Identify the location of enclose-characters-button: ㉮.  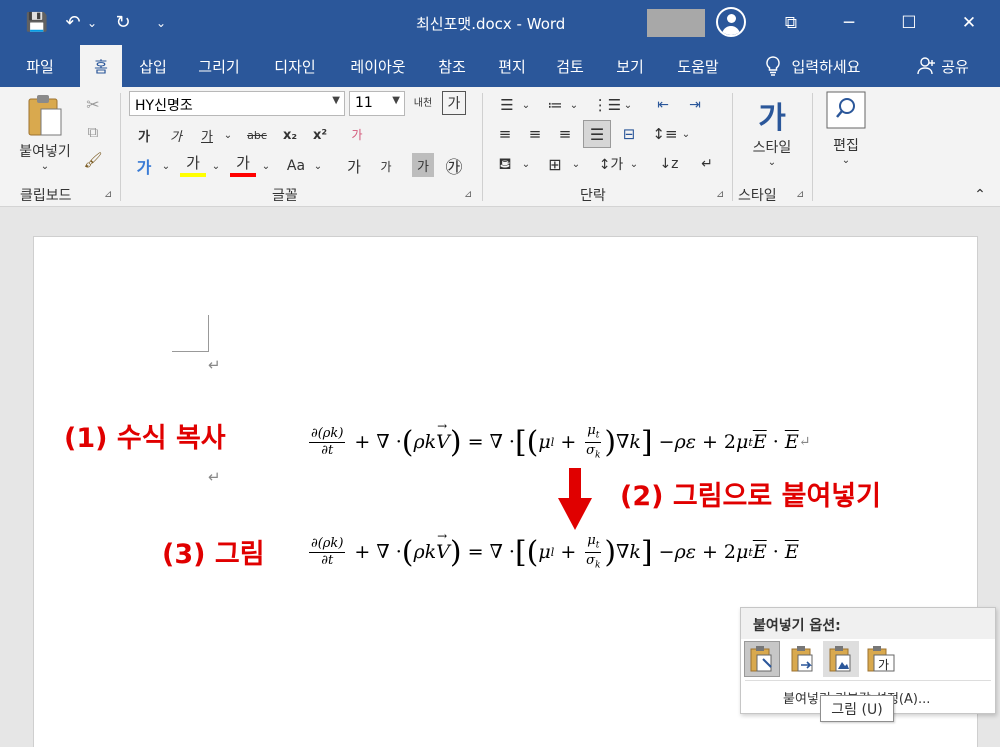
(454, 165).